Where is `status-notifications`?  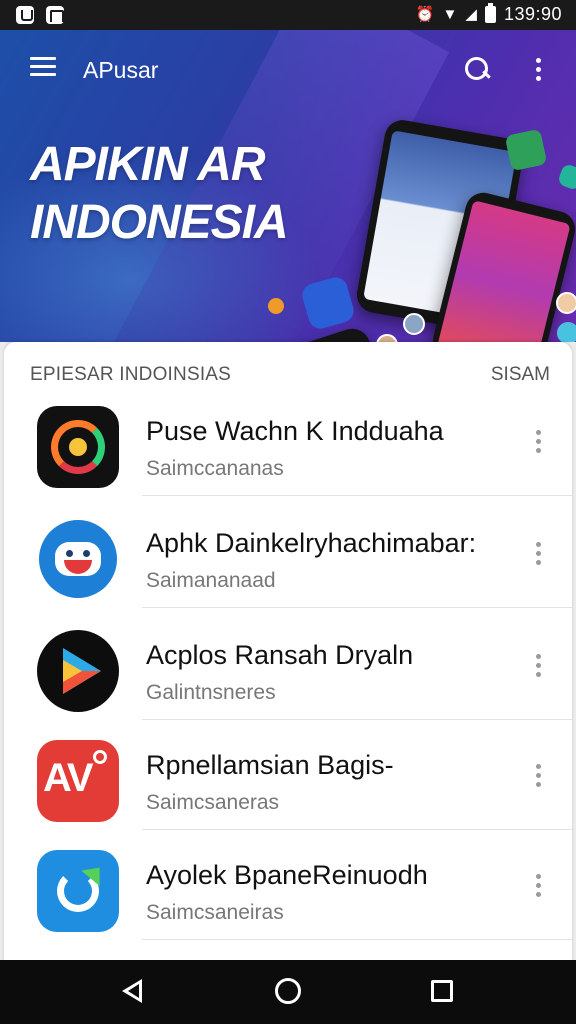 status-notifications is located at coordinates (40, 15).